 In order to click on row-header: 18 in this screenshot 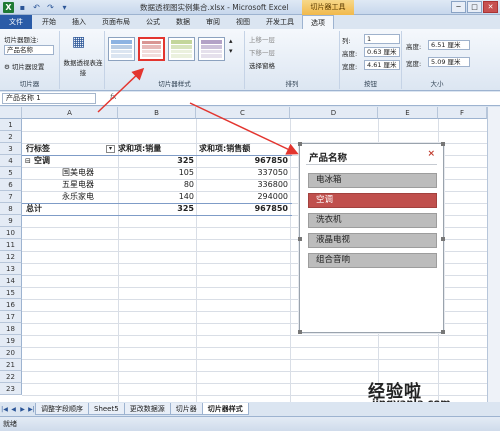, I will do `click(11, 329)`.